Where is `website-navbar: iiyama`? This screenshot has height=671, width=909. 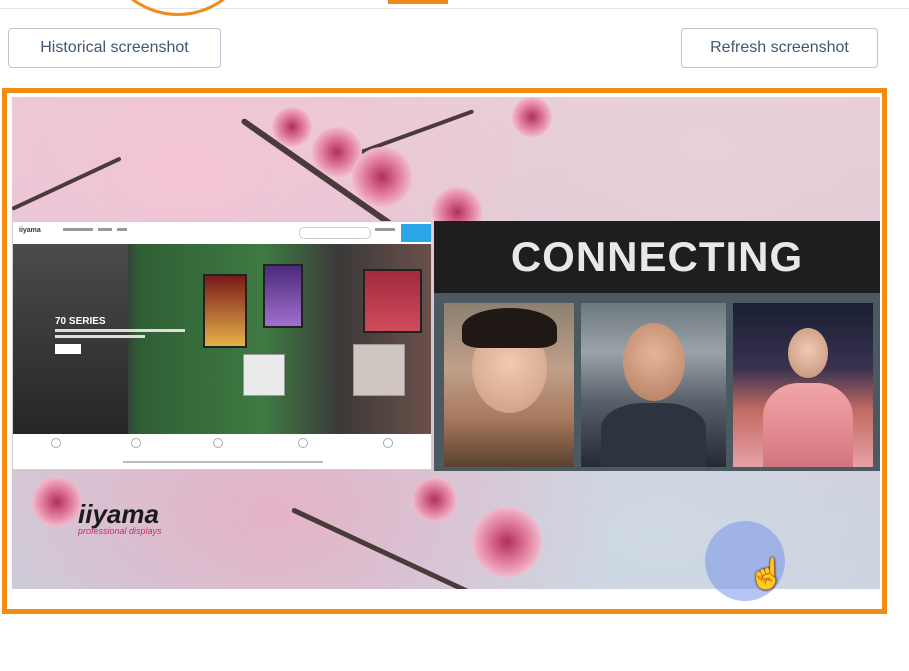
website-navbar: iiyama is located at coordinates (222, 233).